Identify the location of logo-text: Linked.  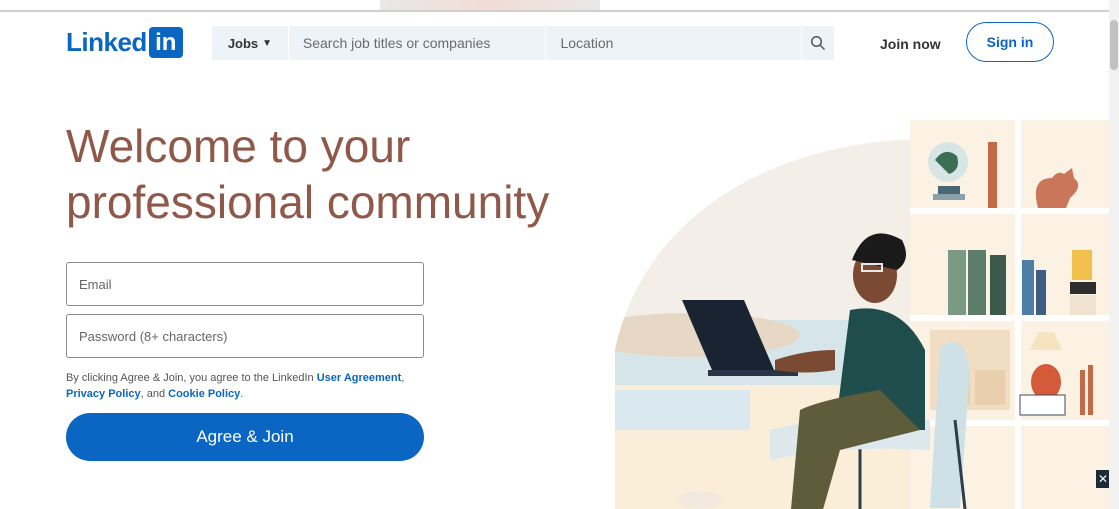
(106, 42).